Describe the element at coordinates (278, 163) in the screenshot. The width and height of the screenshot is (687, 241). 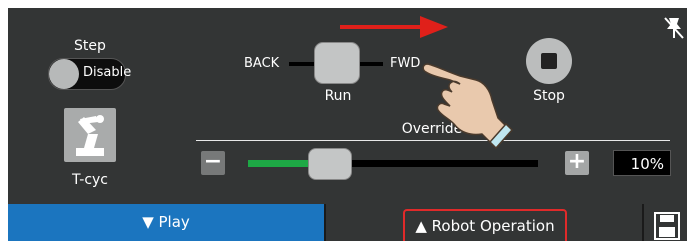
I see `override-slider-fill` at that location.